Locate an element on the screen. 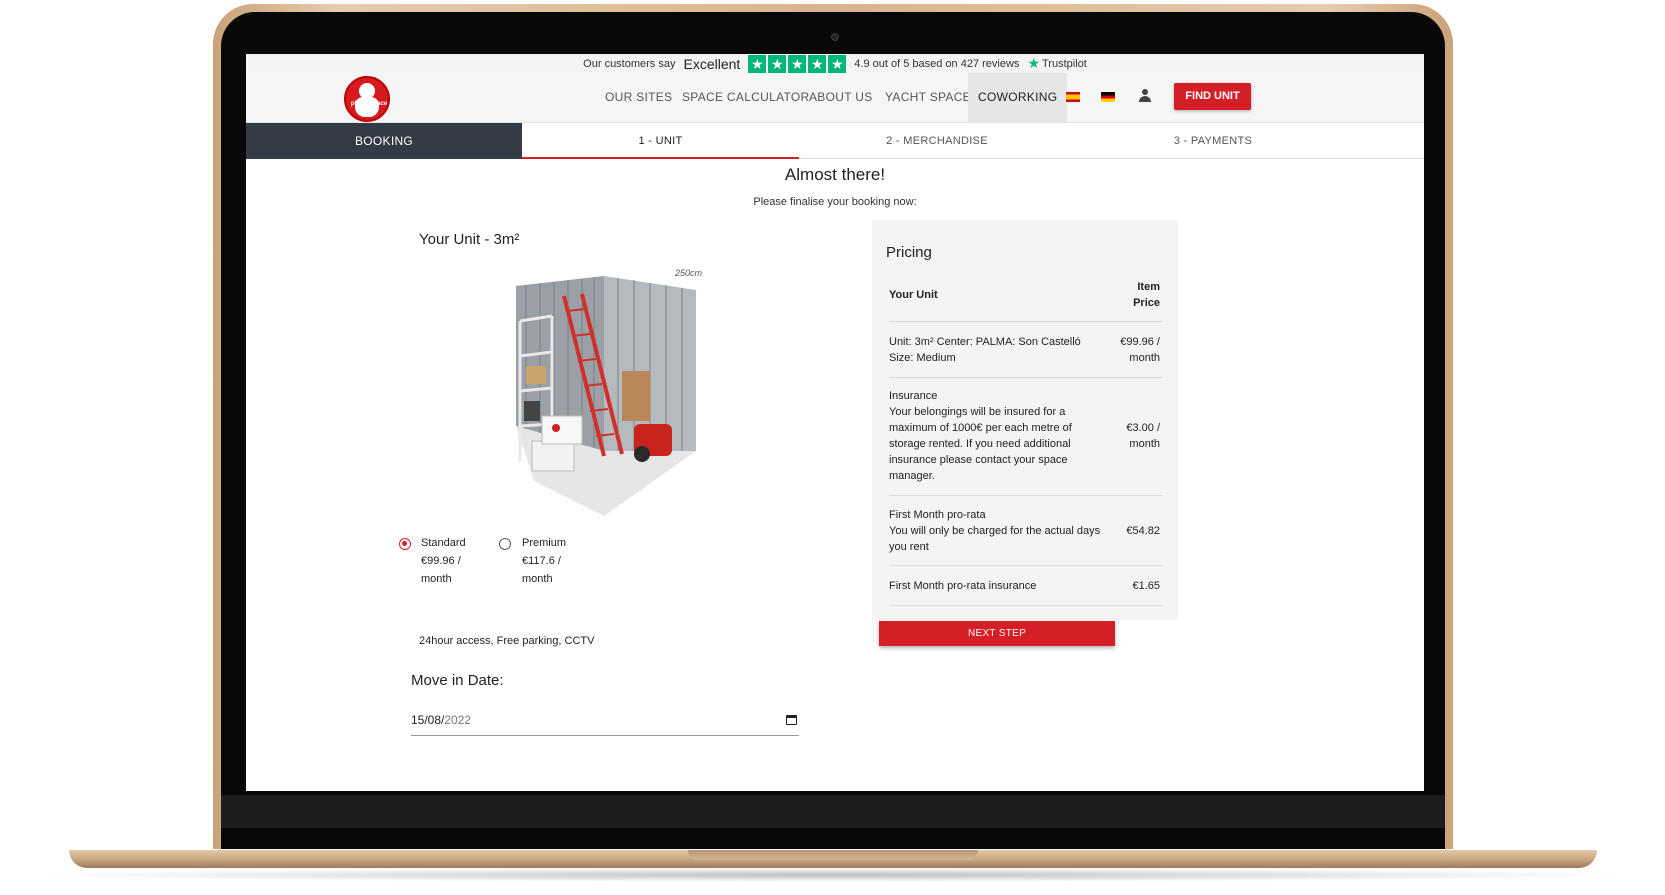 Image resolution: width=1665 pixels, height=895 pixels. page-subheading: Please finalise your booking now: is located at coordinates (835, 202).